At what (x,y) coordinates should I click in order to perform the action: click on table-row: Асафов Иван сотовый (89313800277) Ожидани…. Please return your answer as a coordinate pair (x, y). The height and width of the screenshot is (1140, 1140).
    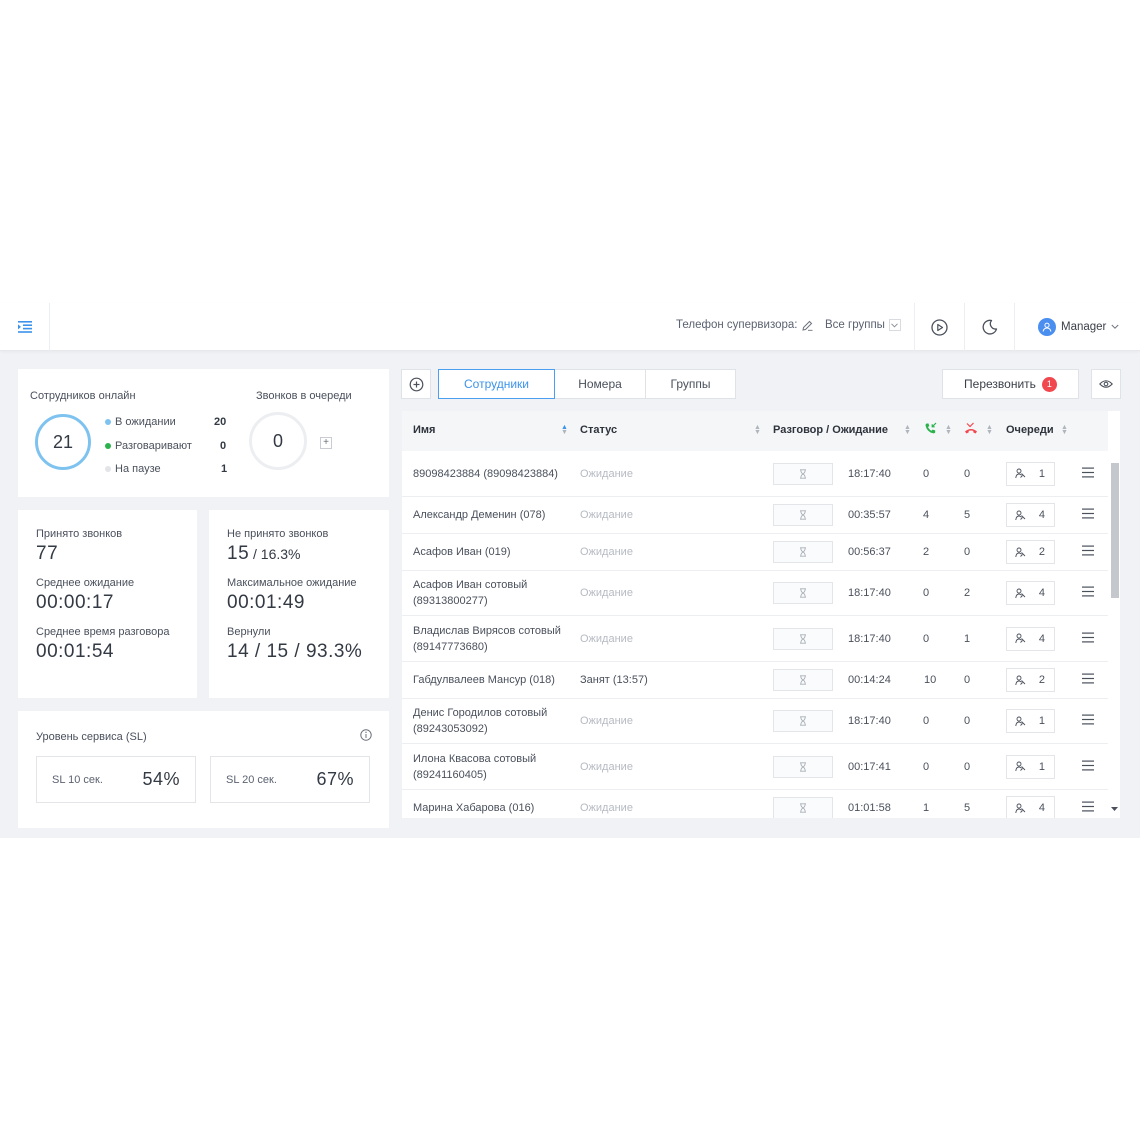
    Looking at the image, I should click on (755, 593).